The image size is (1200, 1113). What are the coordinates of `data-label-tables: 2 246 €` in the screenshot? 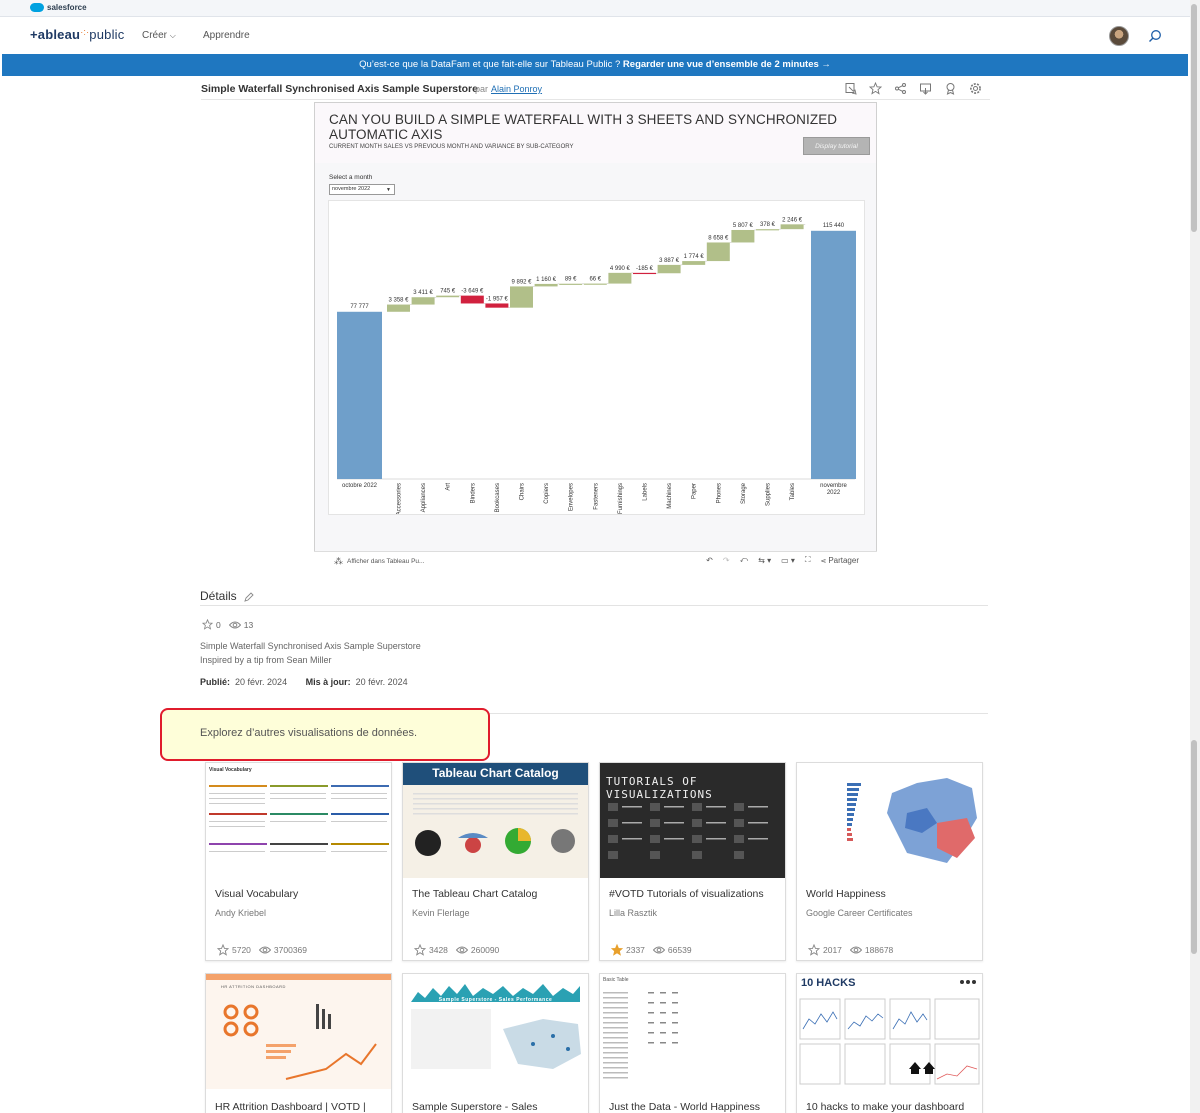 It's located at (792, 220).